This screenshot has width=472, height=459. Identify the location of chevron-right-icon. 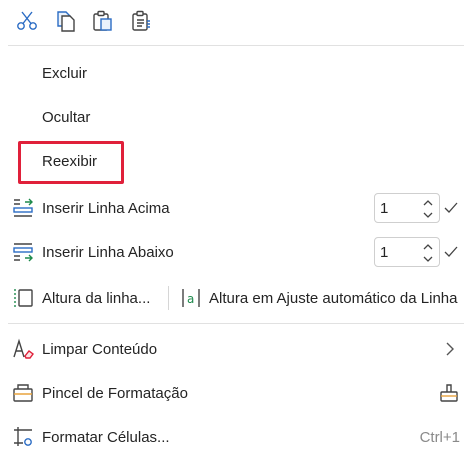
(450, 349).